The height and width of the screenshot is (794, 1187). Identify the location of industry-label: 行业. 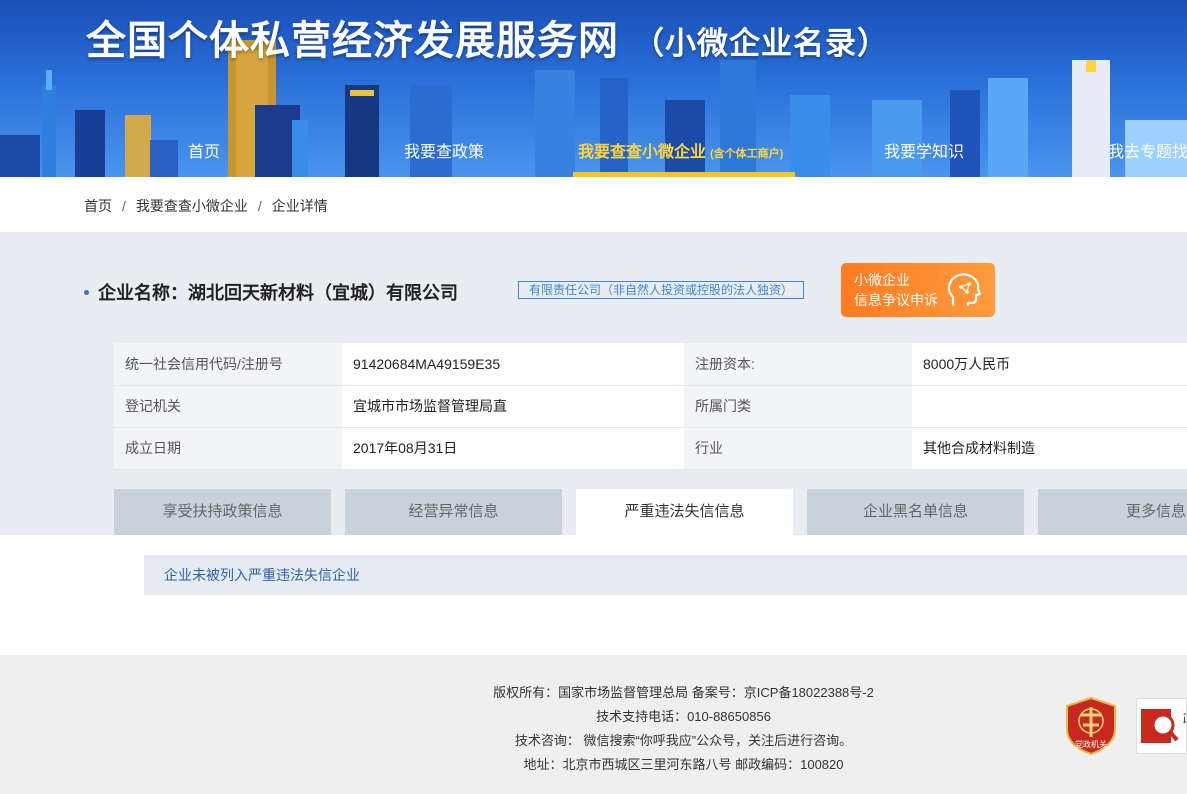
(798, 448).